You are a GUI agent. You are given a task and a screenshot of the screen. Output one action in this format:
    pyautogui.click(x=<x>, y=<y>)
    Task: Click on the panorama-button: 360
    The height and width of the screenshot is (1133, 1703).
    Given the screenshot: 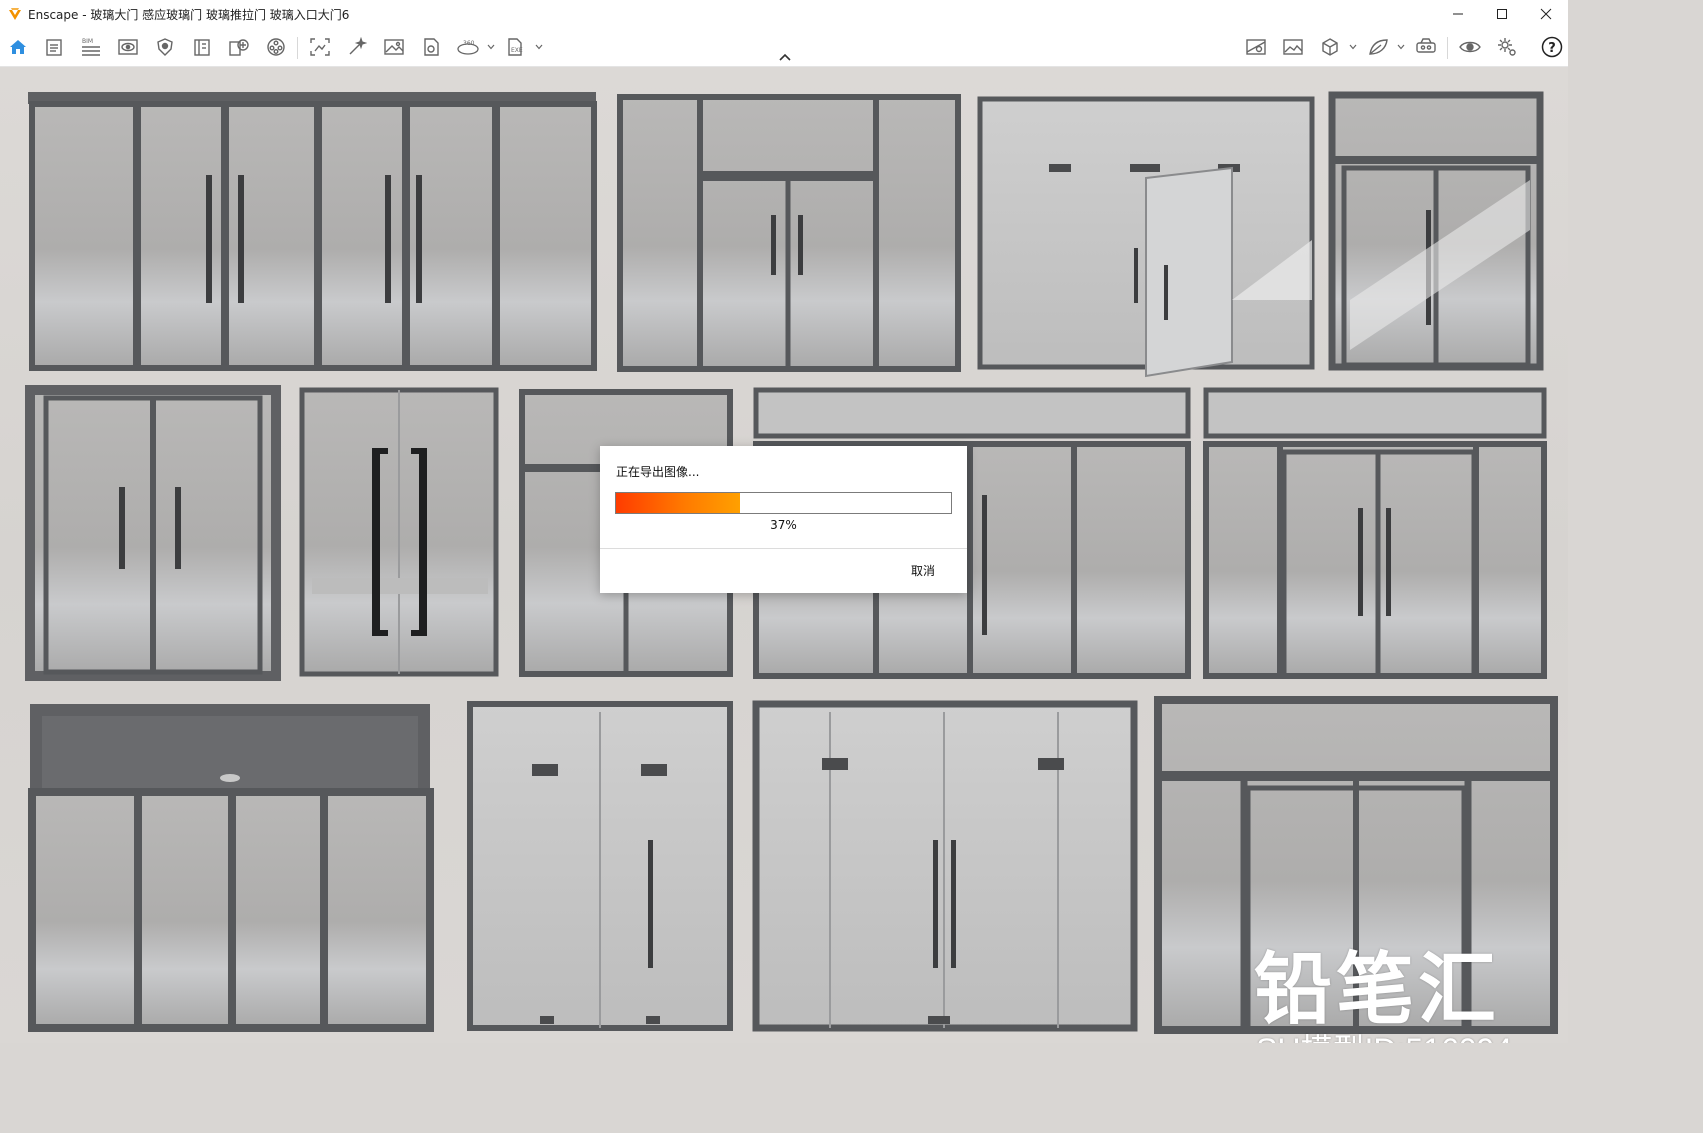 What is the action you would take?
    pyautogui.click(x=468, y=47)
    